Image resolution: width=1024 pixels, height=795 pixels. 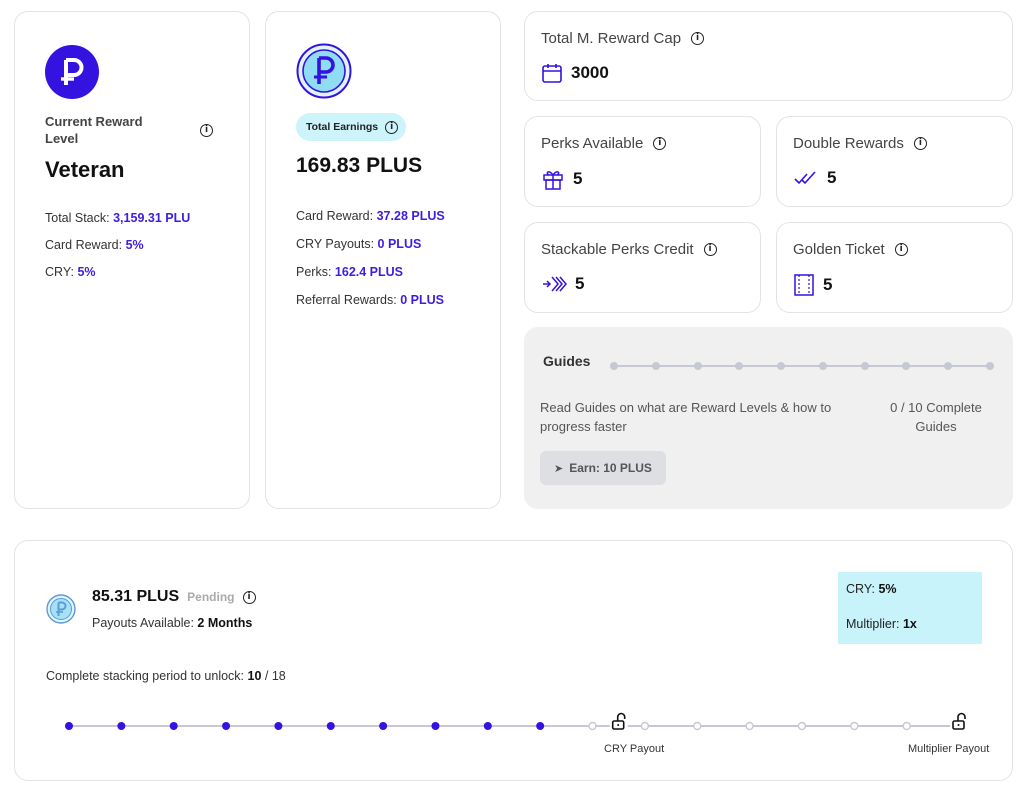 What do you see at coordinates (610, 468) in the screenshot?
I see `earn-guides-button-label: Earn: 10 PLUS` at bounding box center [610, 468].